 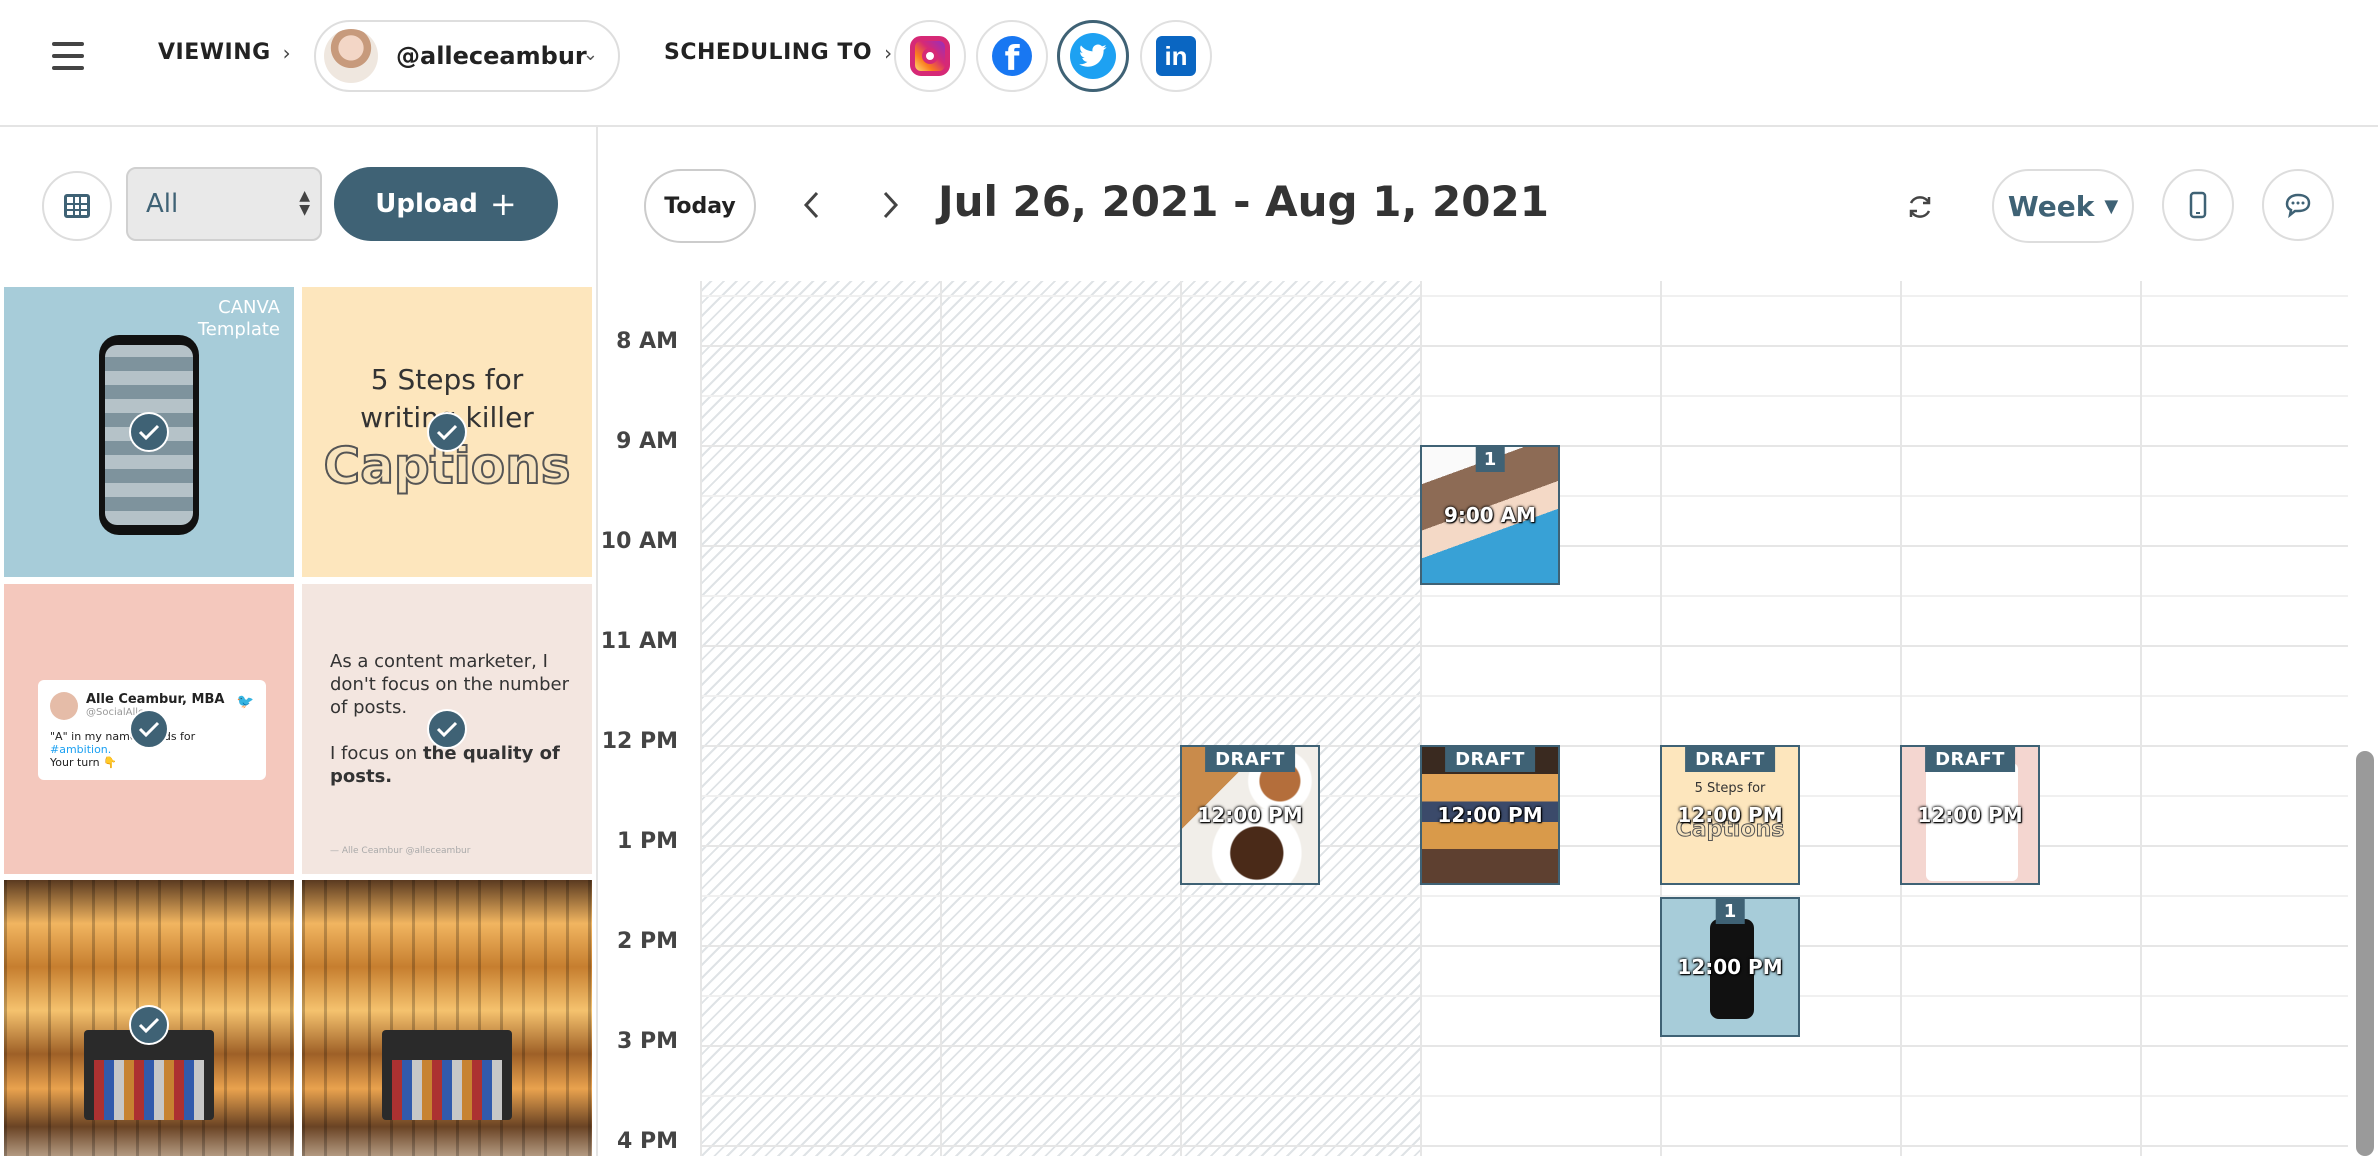 I want to click on today-button: Today, so click(x=700, y=206).